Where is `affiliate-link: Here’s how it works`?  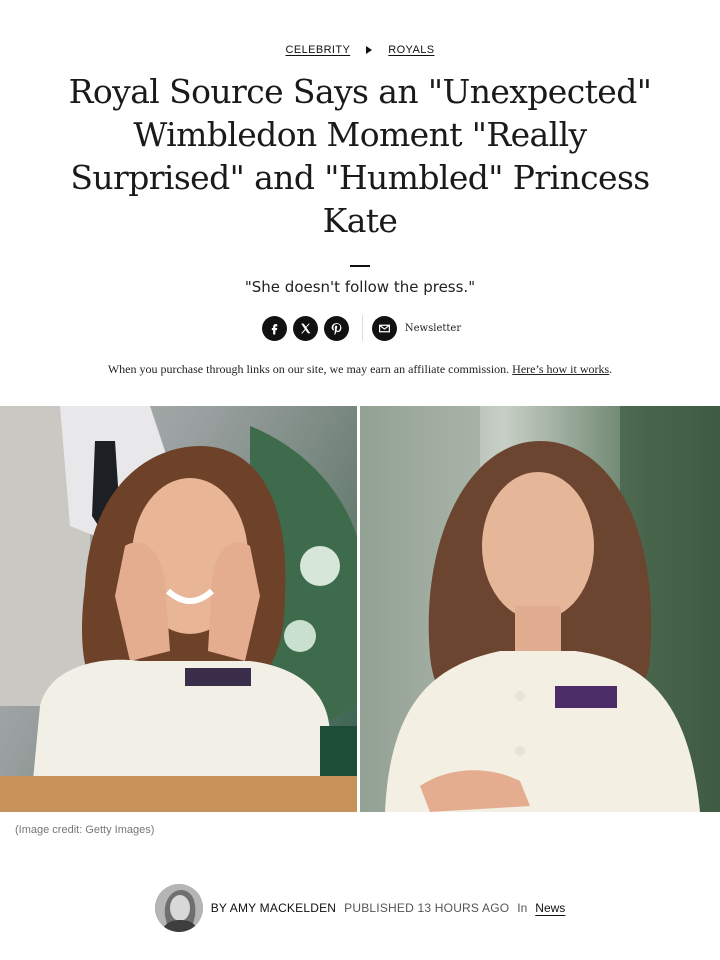 affiliate-link: Here’s how it works is located at coordinates (560, 369).